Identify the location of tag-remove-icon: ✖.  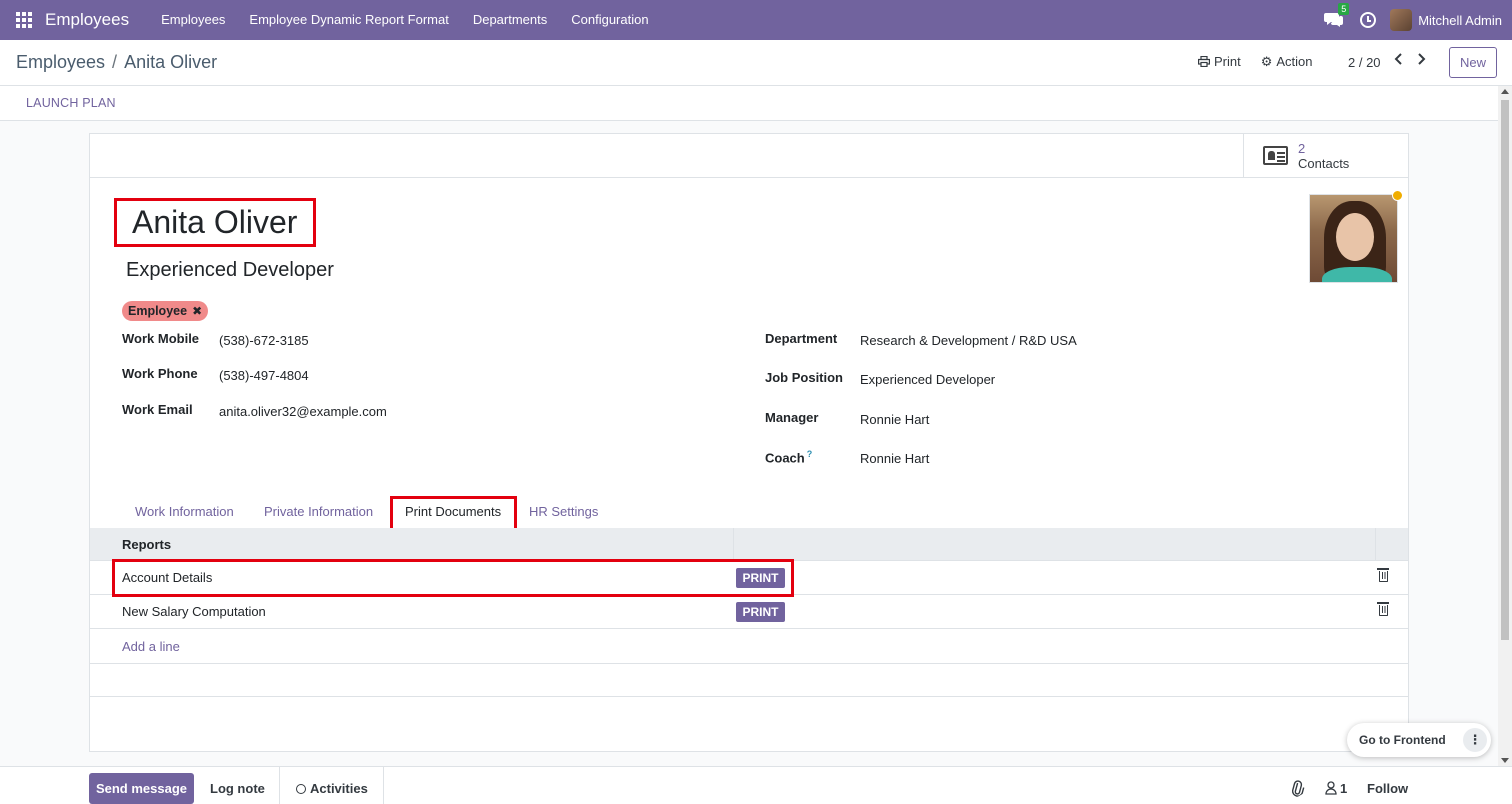
(197, 311).